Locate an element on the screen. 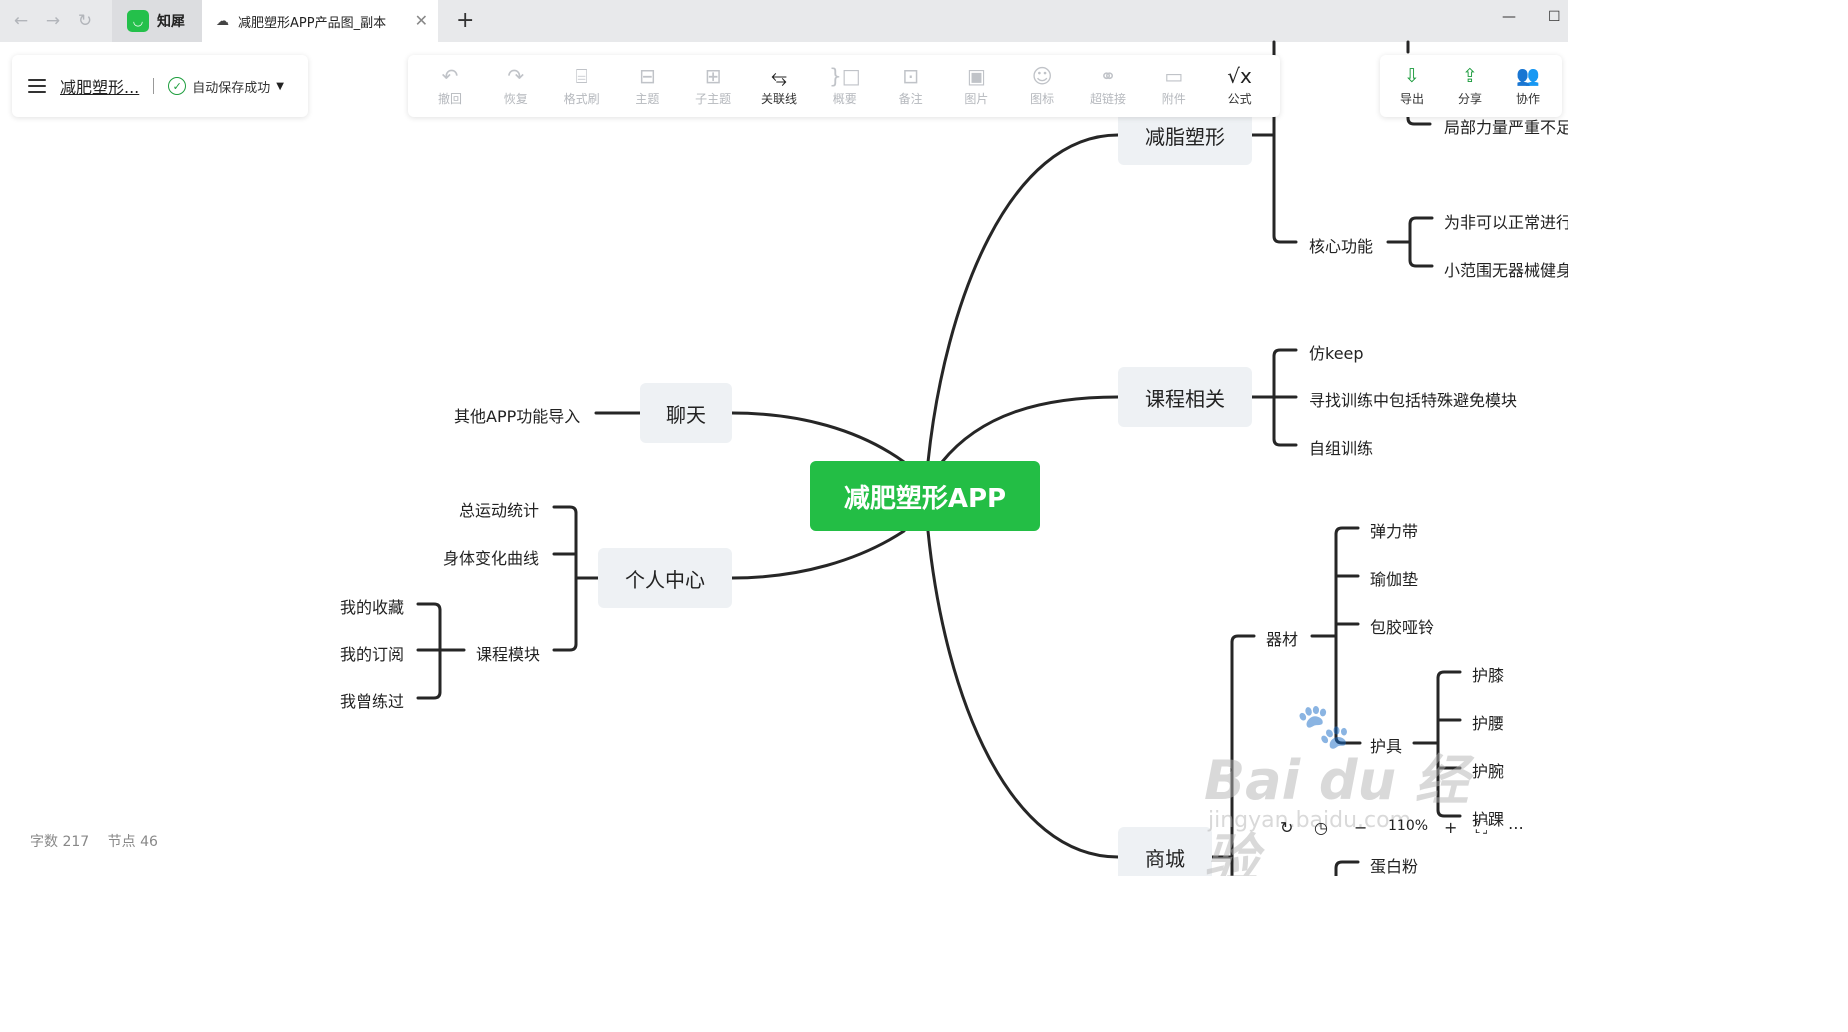  toolbar-label: 关联线 is located at coordinates (778, 99).